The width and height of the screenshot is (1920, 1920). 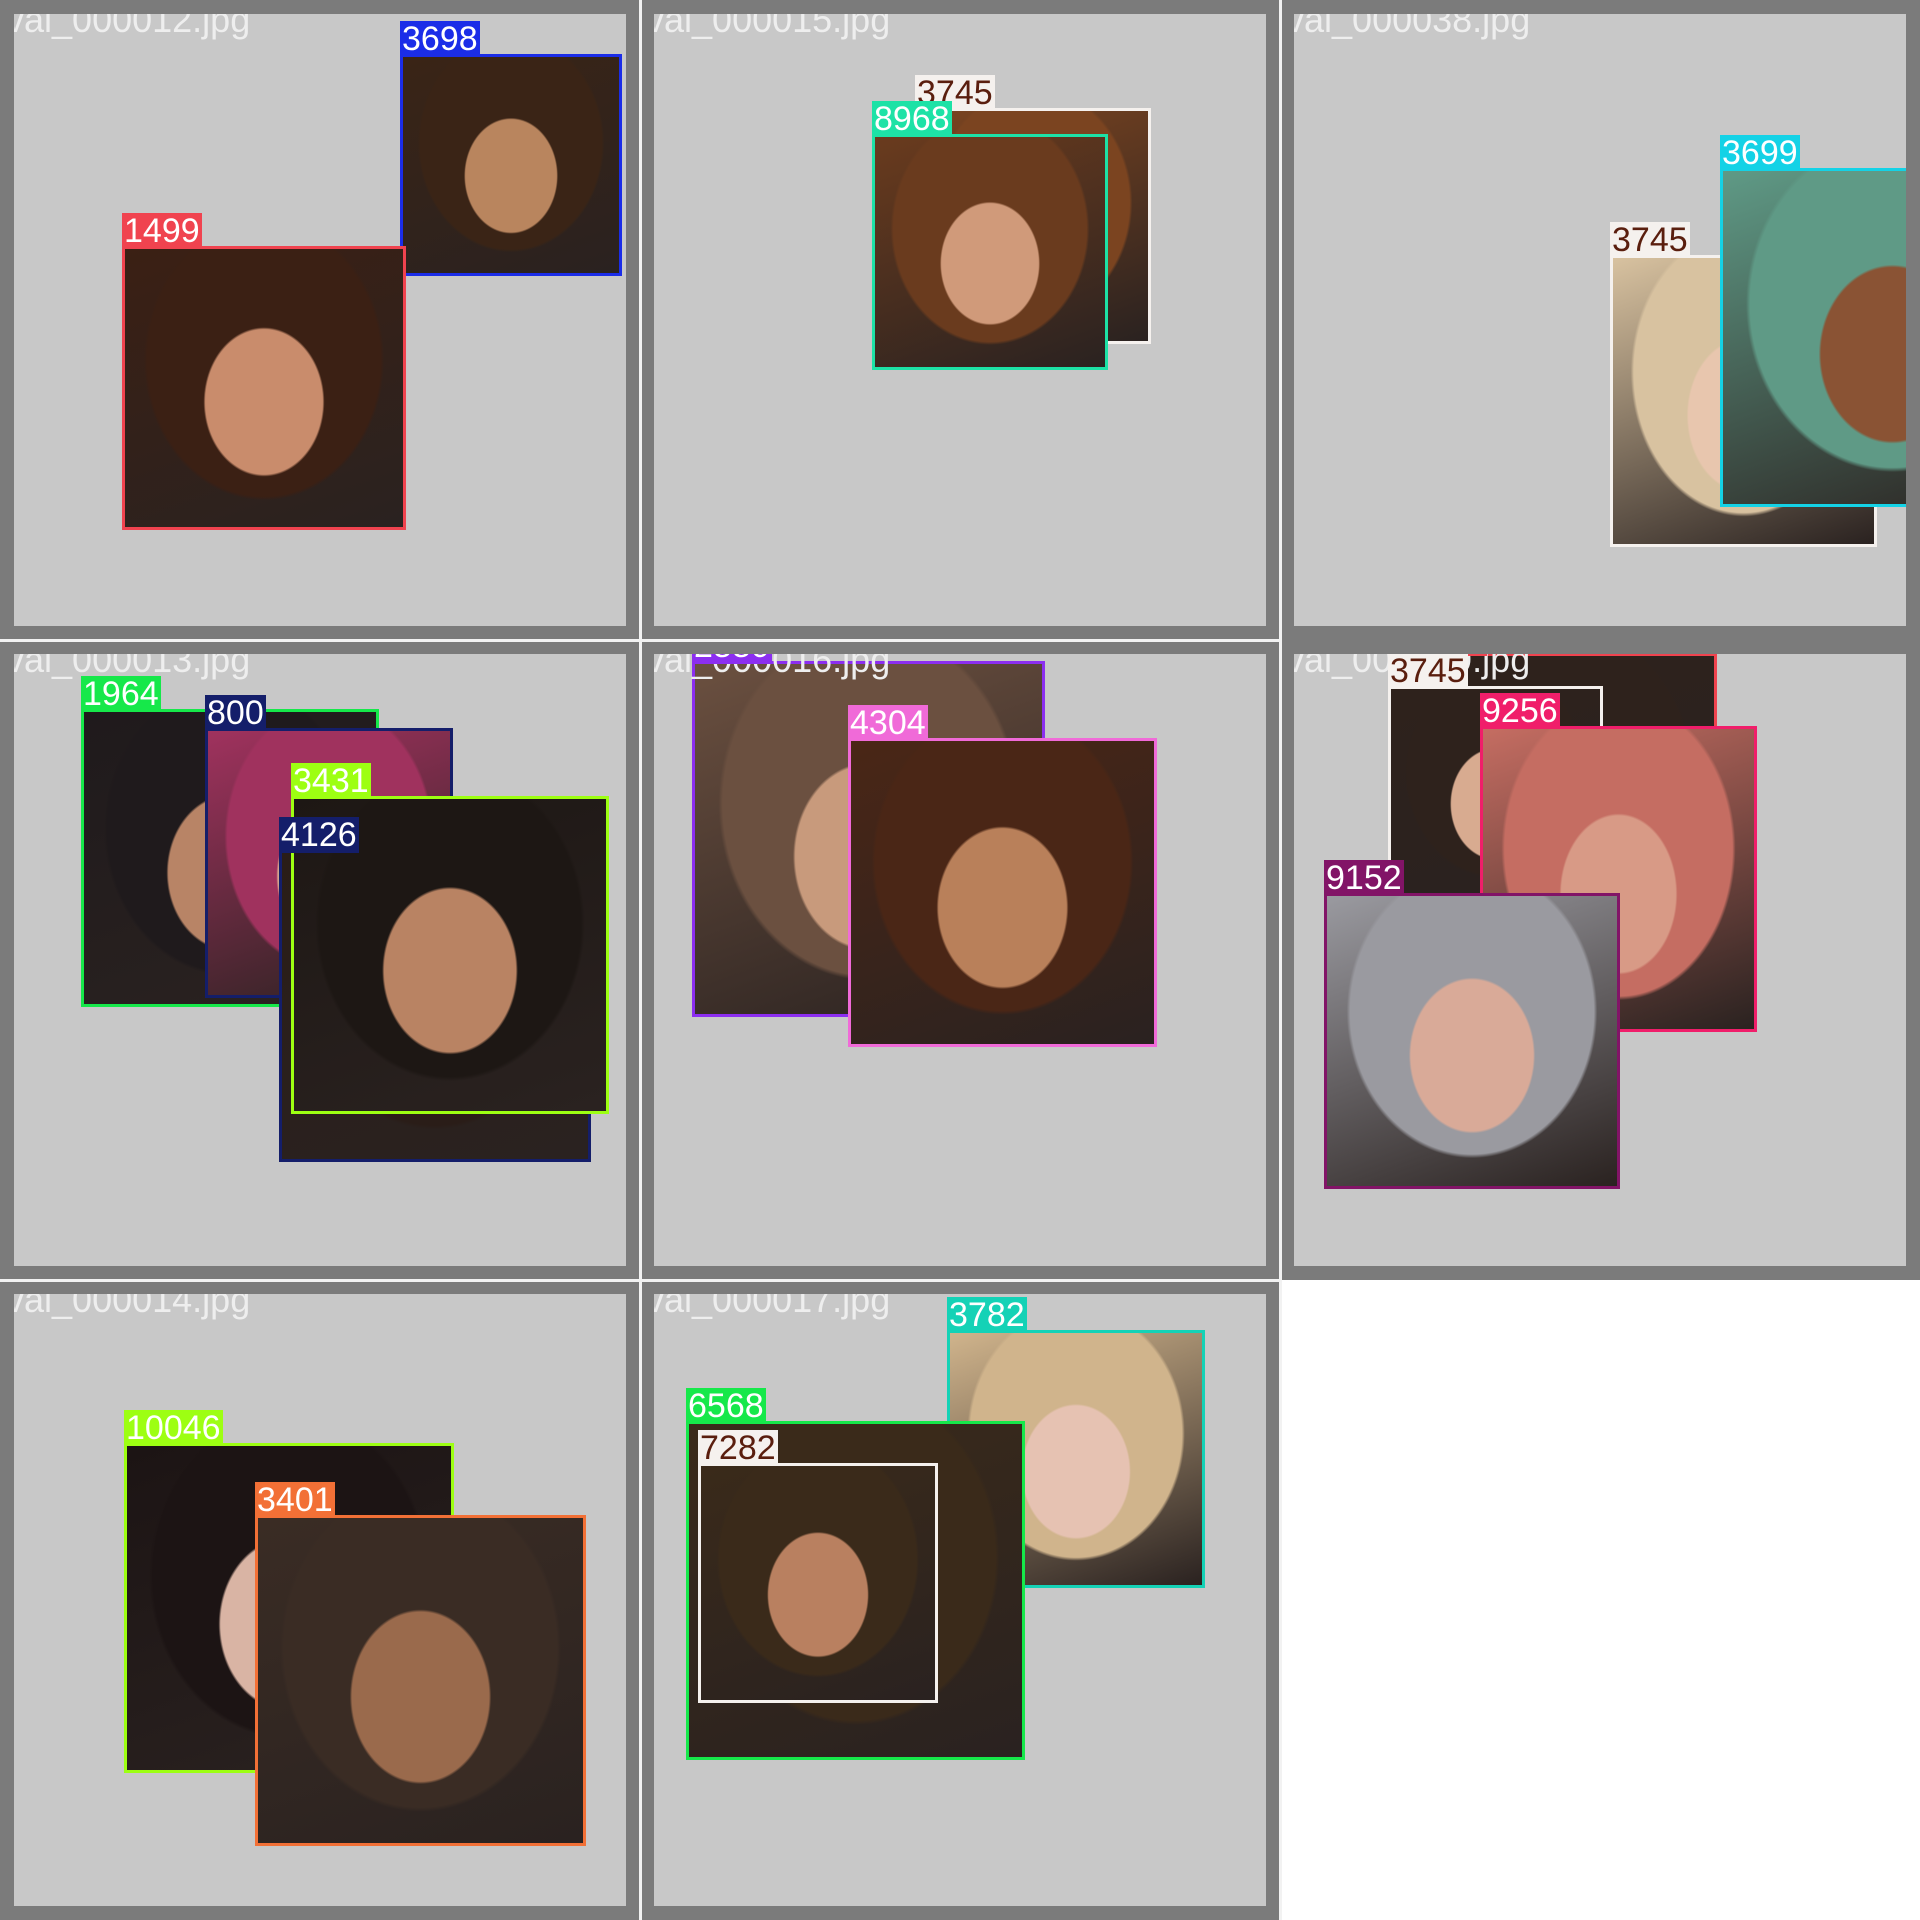 I want to click on face-detection-box: 1499, so click(x=264, y=371).